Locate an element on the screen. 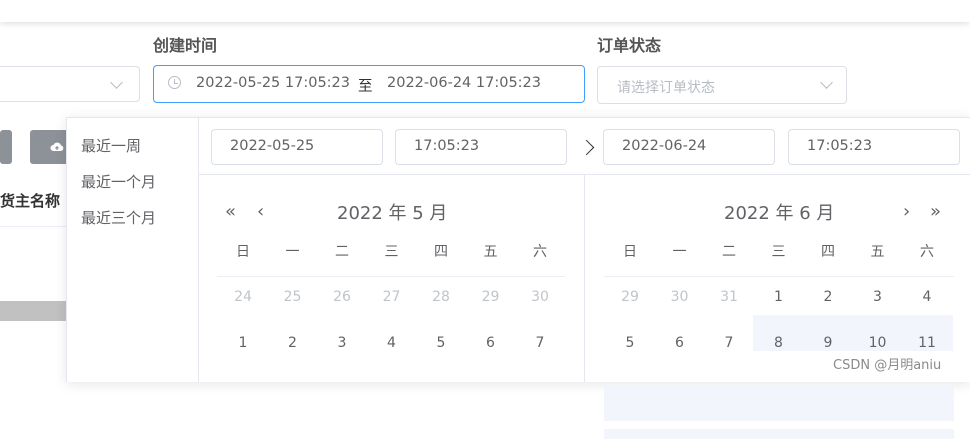  toolbar-button is located at coordinates (6, 147).